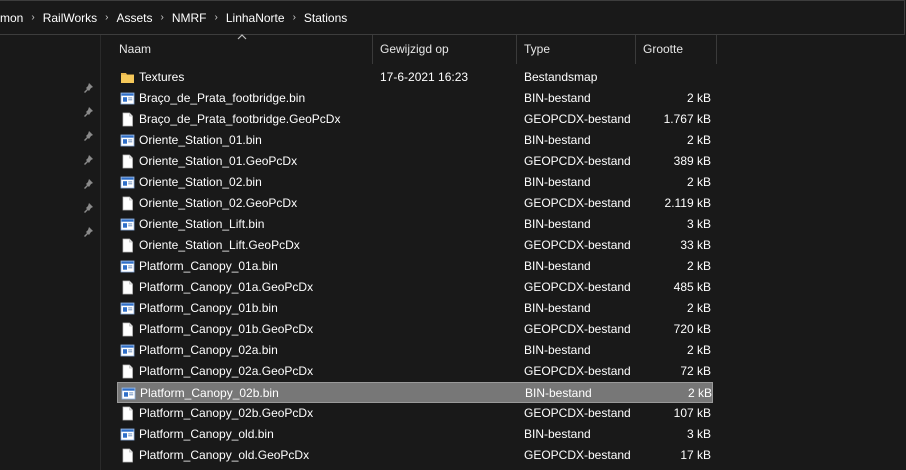 The height and width of the screenshot is (470, 906). Describe the element at coordinates (13, 18) in the screenshot. I see `breadcrumb-item: mmon` at that location.